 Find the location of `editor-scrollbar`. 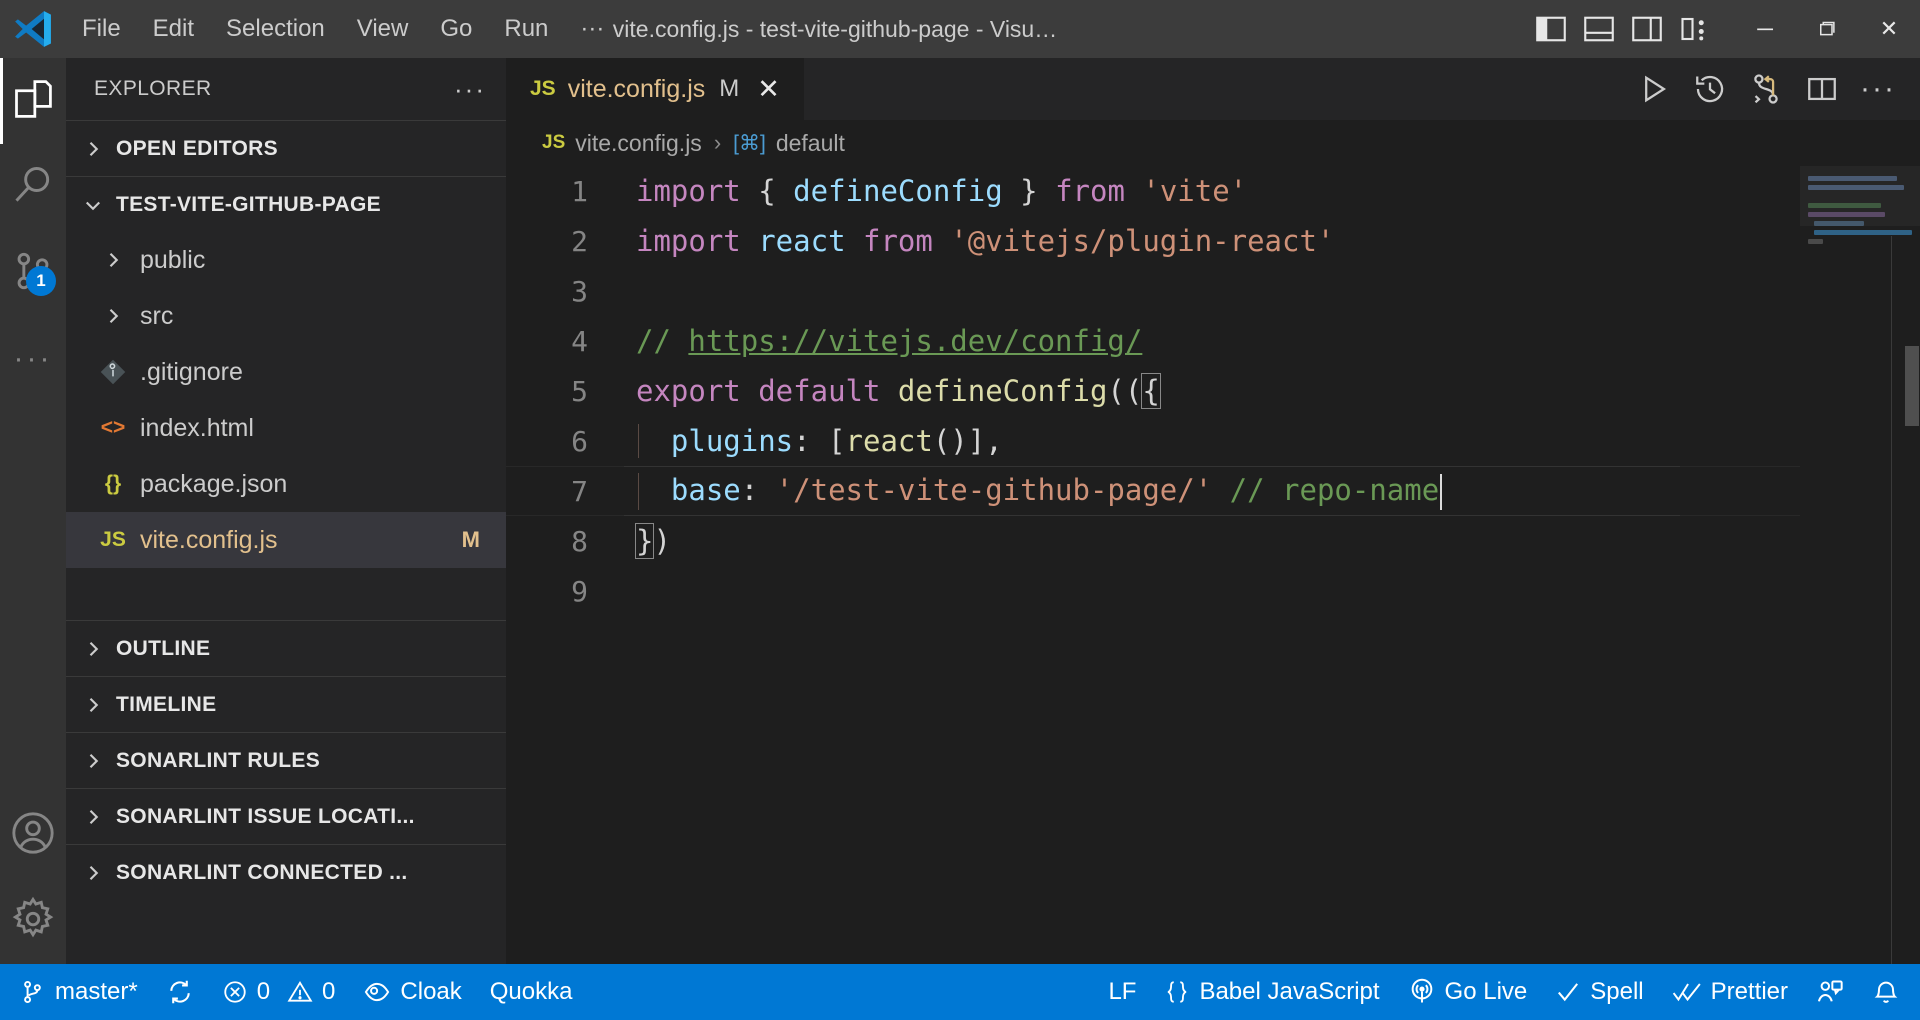

editor-scrollbar is located at coordinates (1911, 565).